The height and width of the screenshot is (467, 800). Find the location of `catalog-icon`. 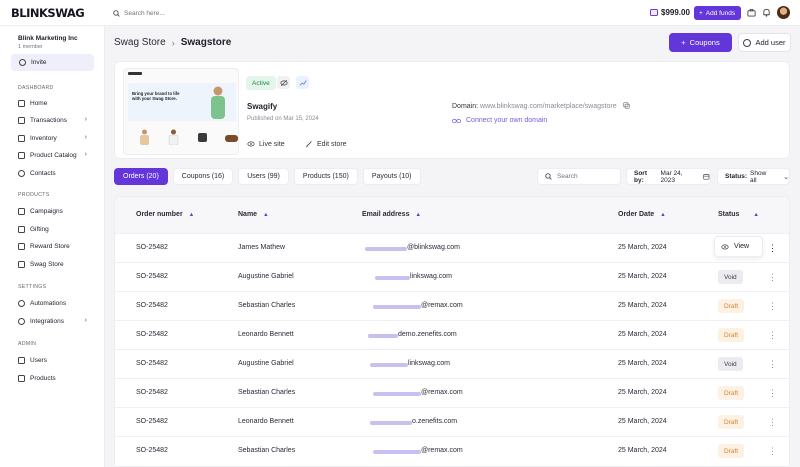

catalog-icon is located at coordinates (21, 155).